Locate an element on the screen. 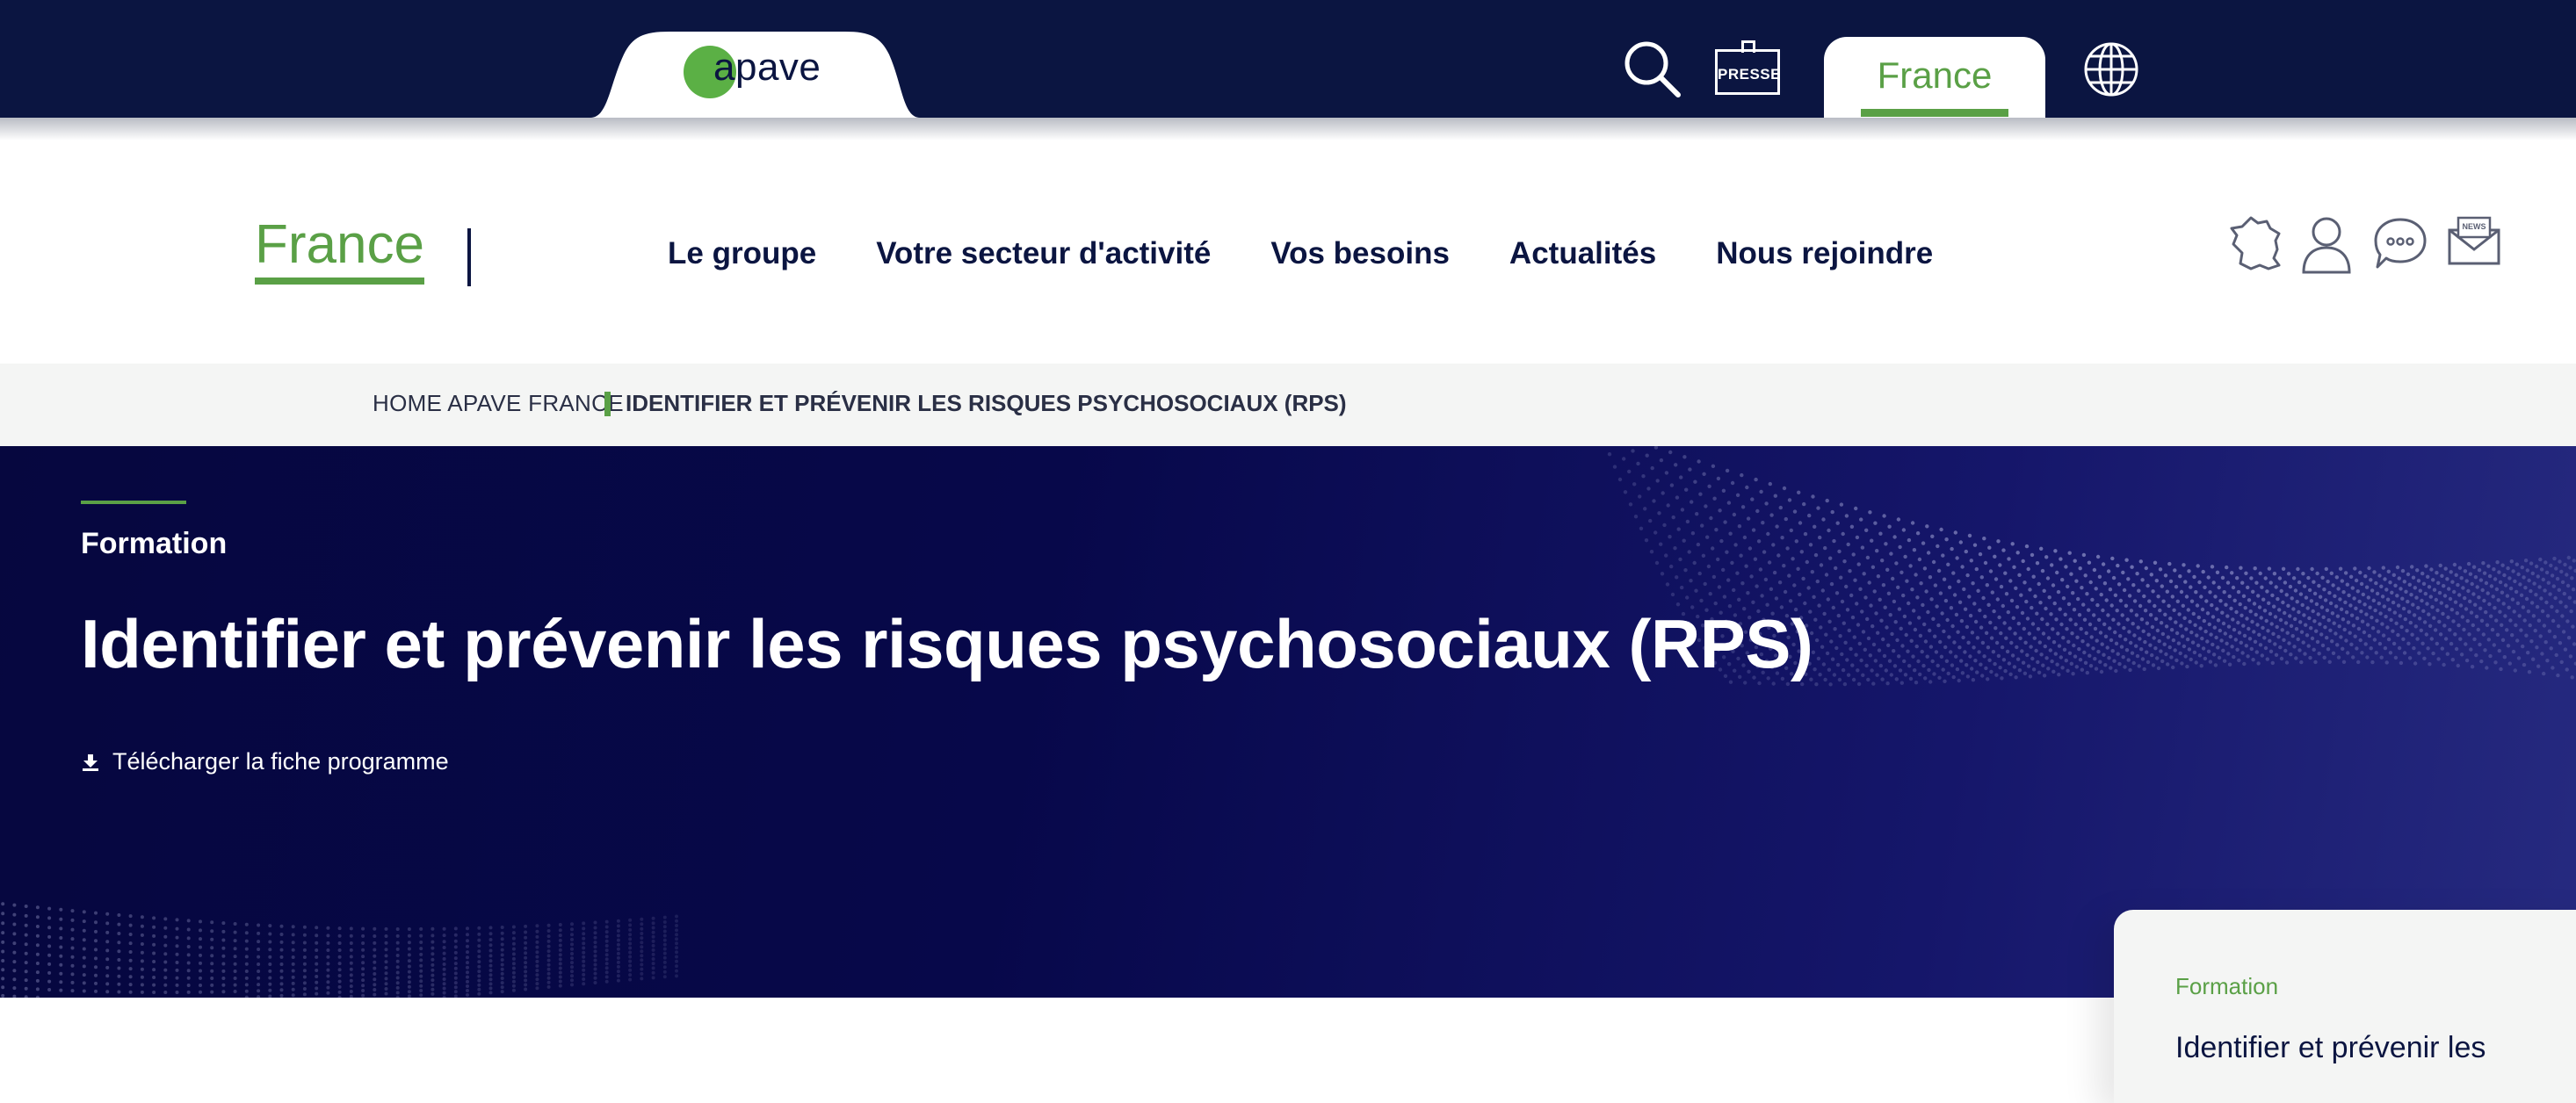 The width and height of the screenshot is (2576, 1103). hero-kicker: Formation is located at coordinates (154, 543).